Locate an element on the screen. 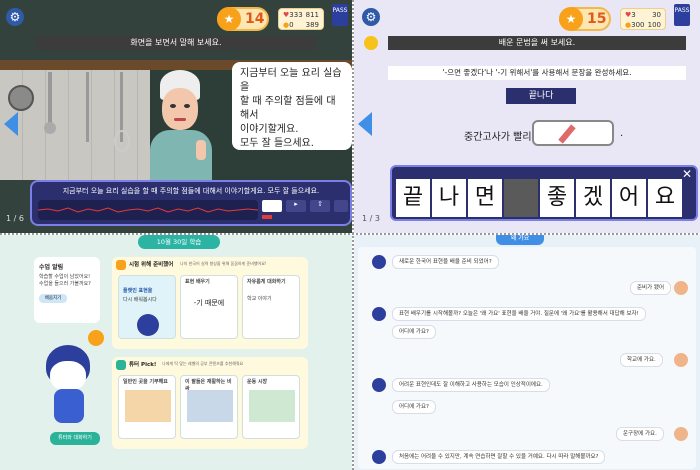 The height and width of the screenshot is (470, 700). section-title: 시험 위해 준비했어 is located at coordinates (151, 265).